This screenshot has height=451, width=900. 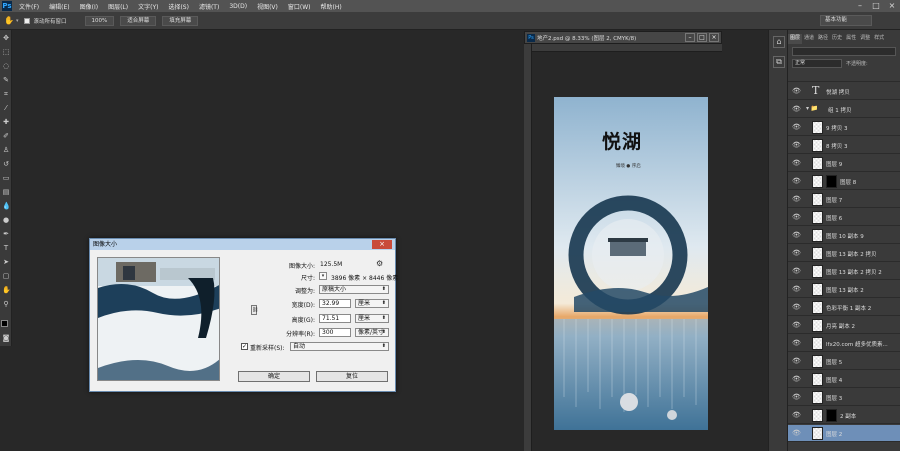 What do you see at coordinates (118, 6) in the screenshot?
I see `menu-layer: 图层(L)` at bounding box center [118, 6].